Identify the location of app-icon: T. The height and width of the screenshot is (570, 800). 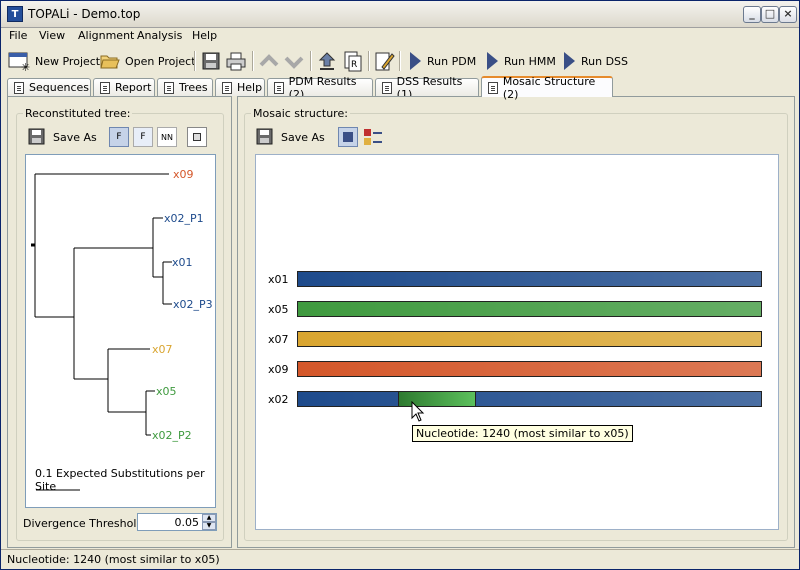
(15, 14).